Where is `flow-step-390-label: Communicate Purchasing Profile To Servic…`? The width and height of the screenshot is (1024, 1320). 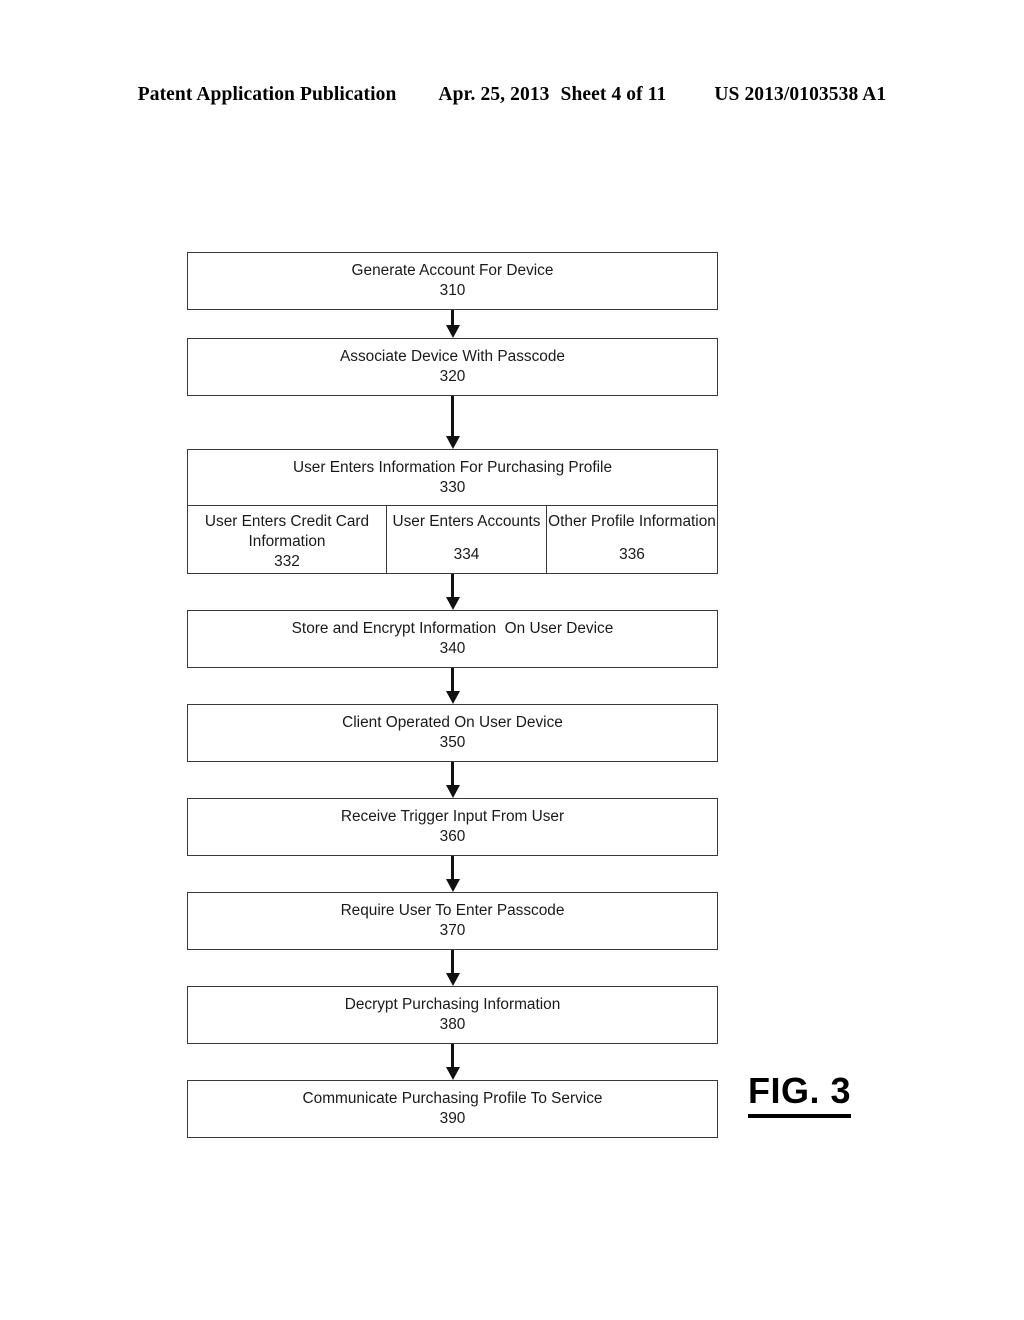 flow-step-390-label: Communicate Purchasing Profile To Servic… is located at coordinates (452, 1098).